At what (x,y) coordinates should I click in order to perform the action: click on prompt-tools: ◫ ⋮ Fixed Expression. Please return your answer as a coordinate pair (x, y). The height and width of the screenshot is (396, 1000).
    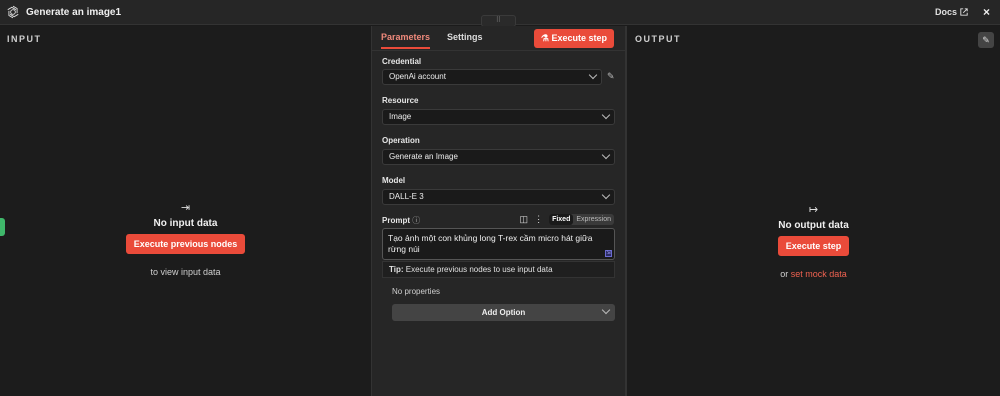
    Looking at the image, I should click on (567, 219).